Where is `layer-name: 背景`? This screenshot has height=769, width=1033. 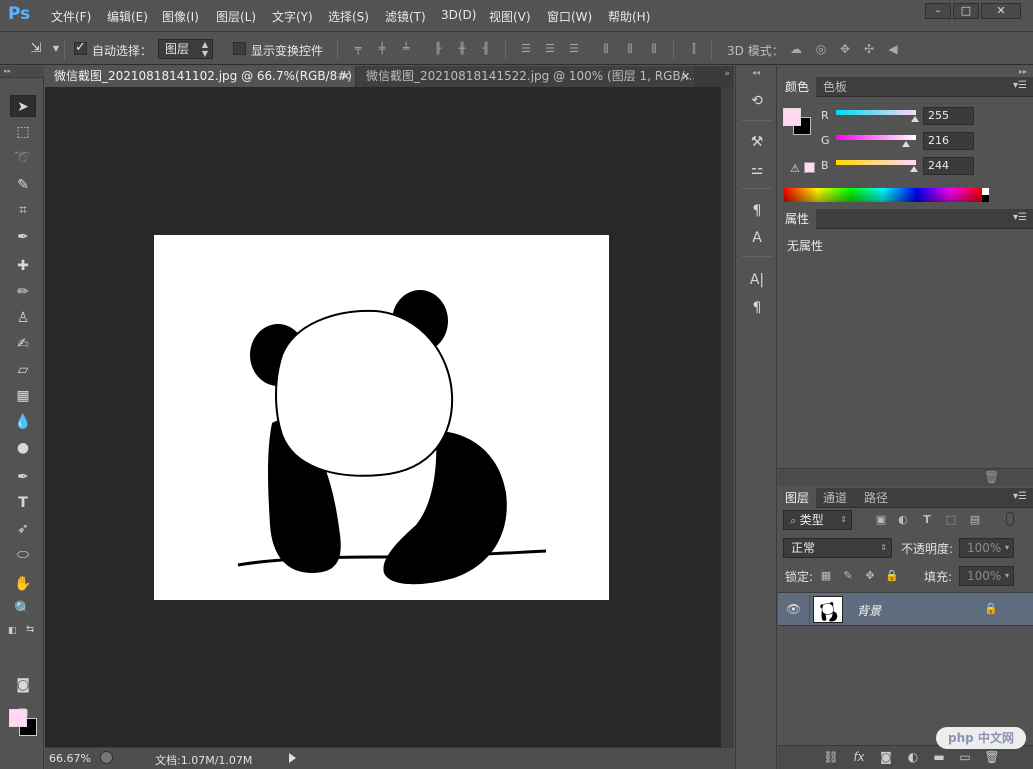 layer-name: 背景 is located at coordinates (869, 610).